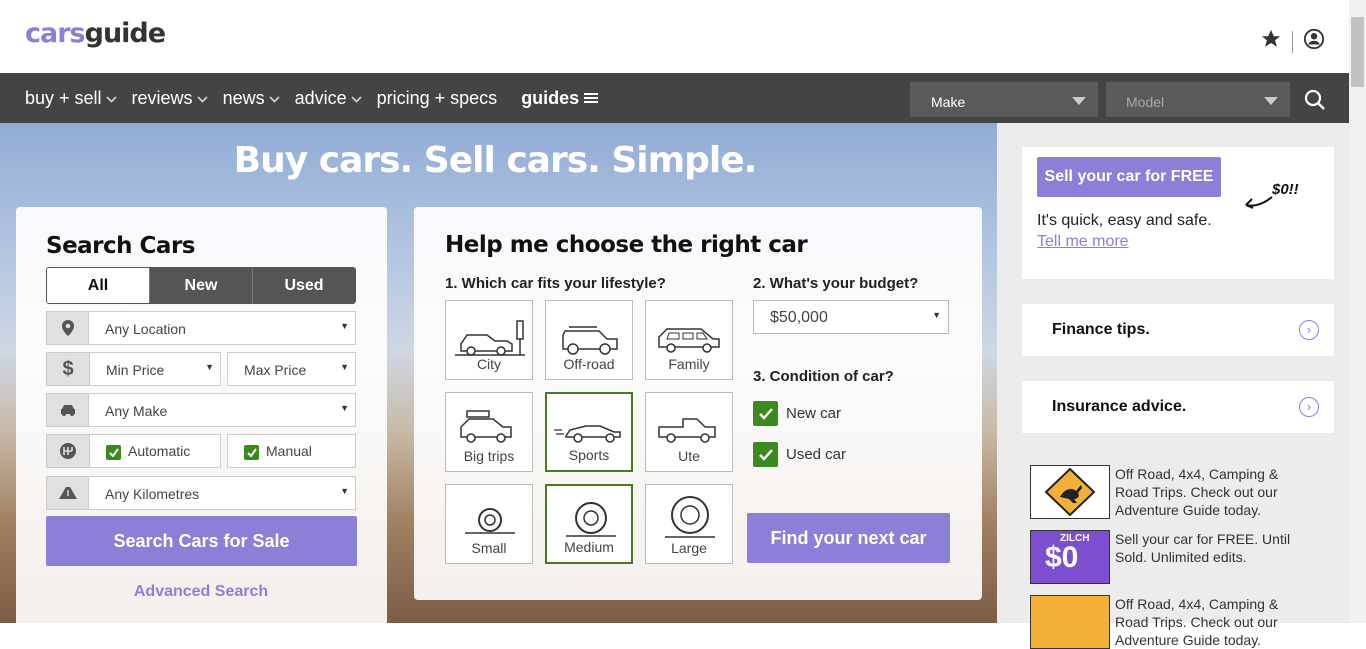 The height and width of the screenshot is (649, 1366). I want to click on tab-all: All, so click(98, 285).